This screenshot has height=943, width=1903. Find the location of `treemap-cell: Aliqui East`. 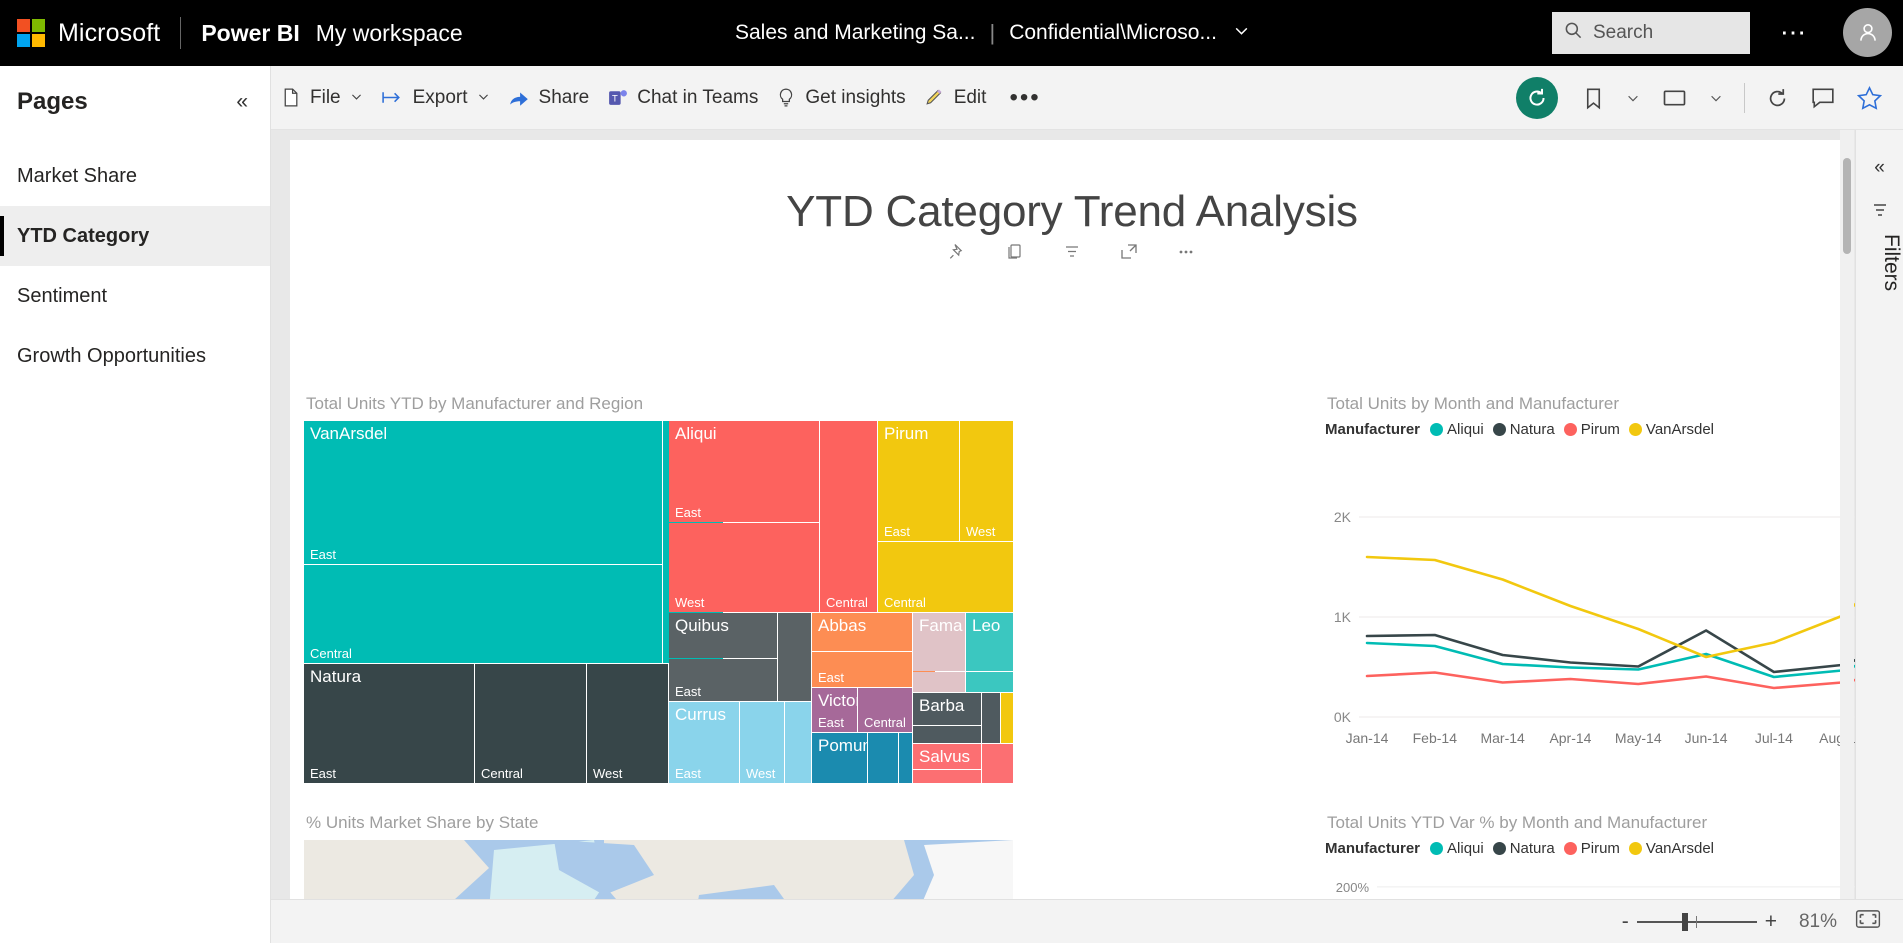

treemap-cell: Aliqui East is located at coordinates (744, 471).